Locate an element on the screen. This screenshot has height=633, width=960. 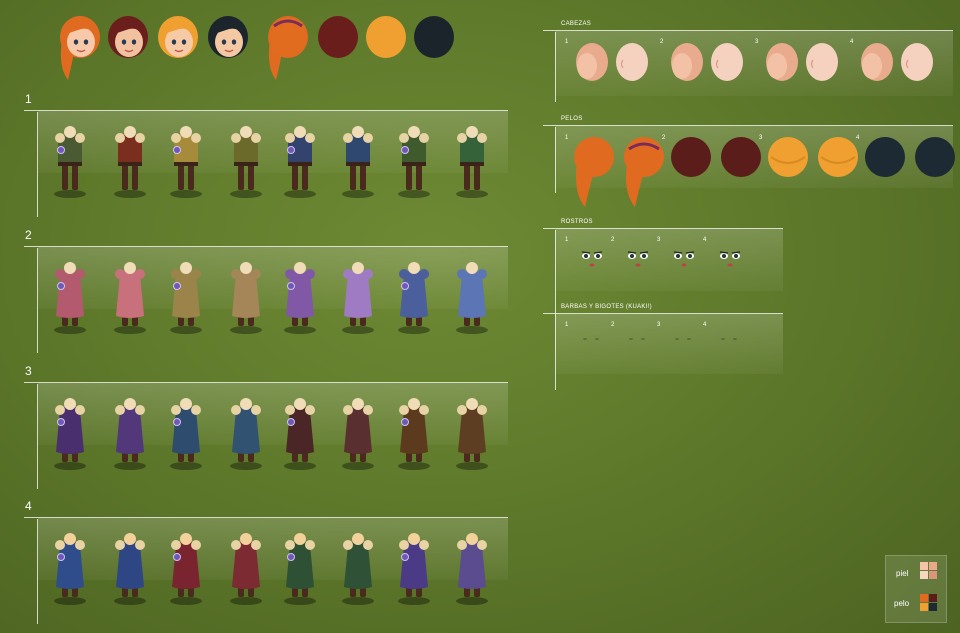
pelos-title: PELOS is located at coordinates (572, 119).